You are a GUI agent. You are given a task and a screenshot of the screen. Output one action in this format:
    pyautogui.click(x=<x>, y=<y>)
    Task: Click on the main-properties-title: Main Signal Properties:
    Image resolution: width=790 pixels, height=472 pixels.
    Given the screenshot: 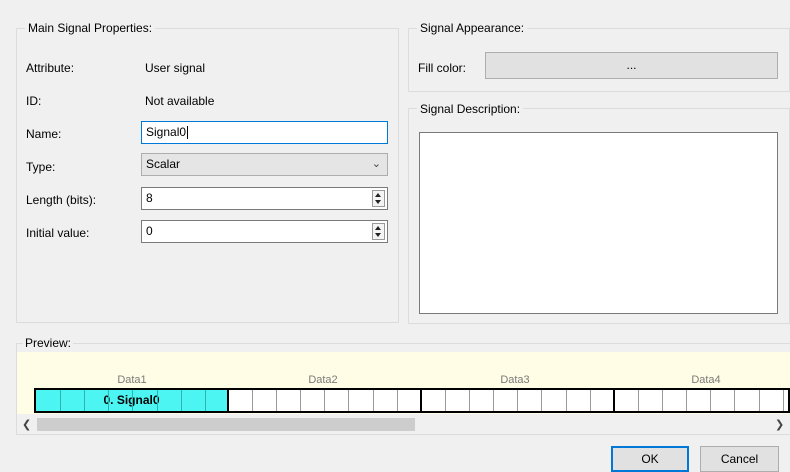 What is the action you would take?
    pyautogui.click(x=90, y=28)
    